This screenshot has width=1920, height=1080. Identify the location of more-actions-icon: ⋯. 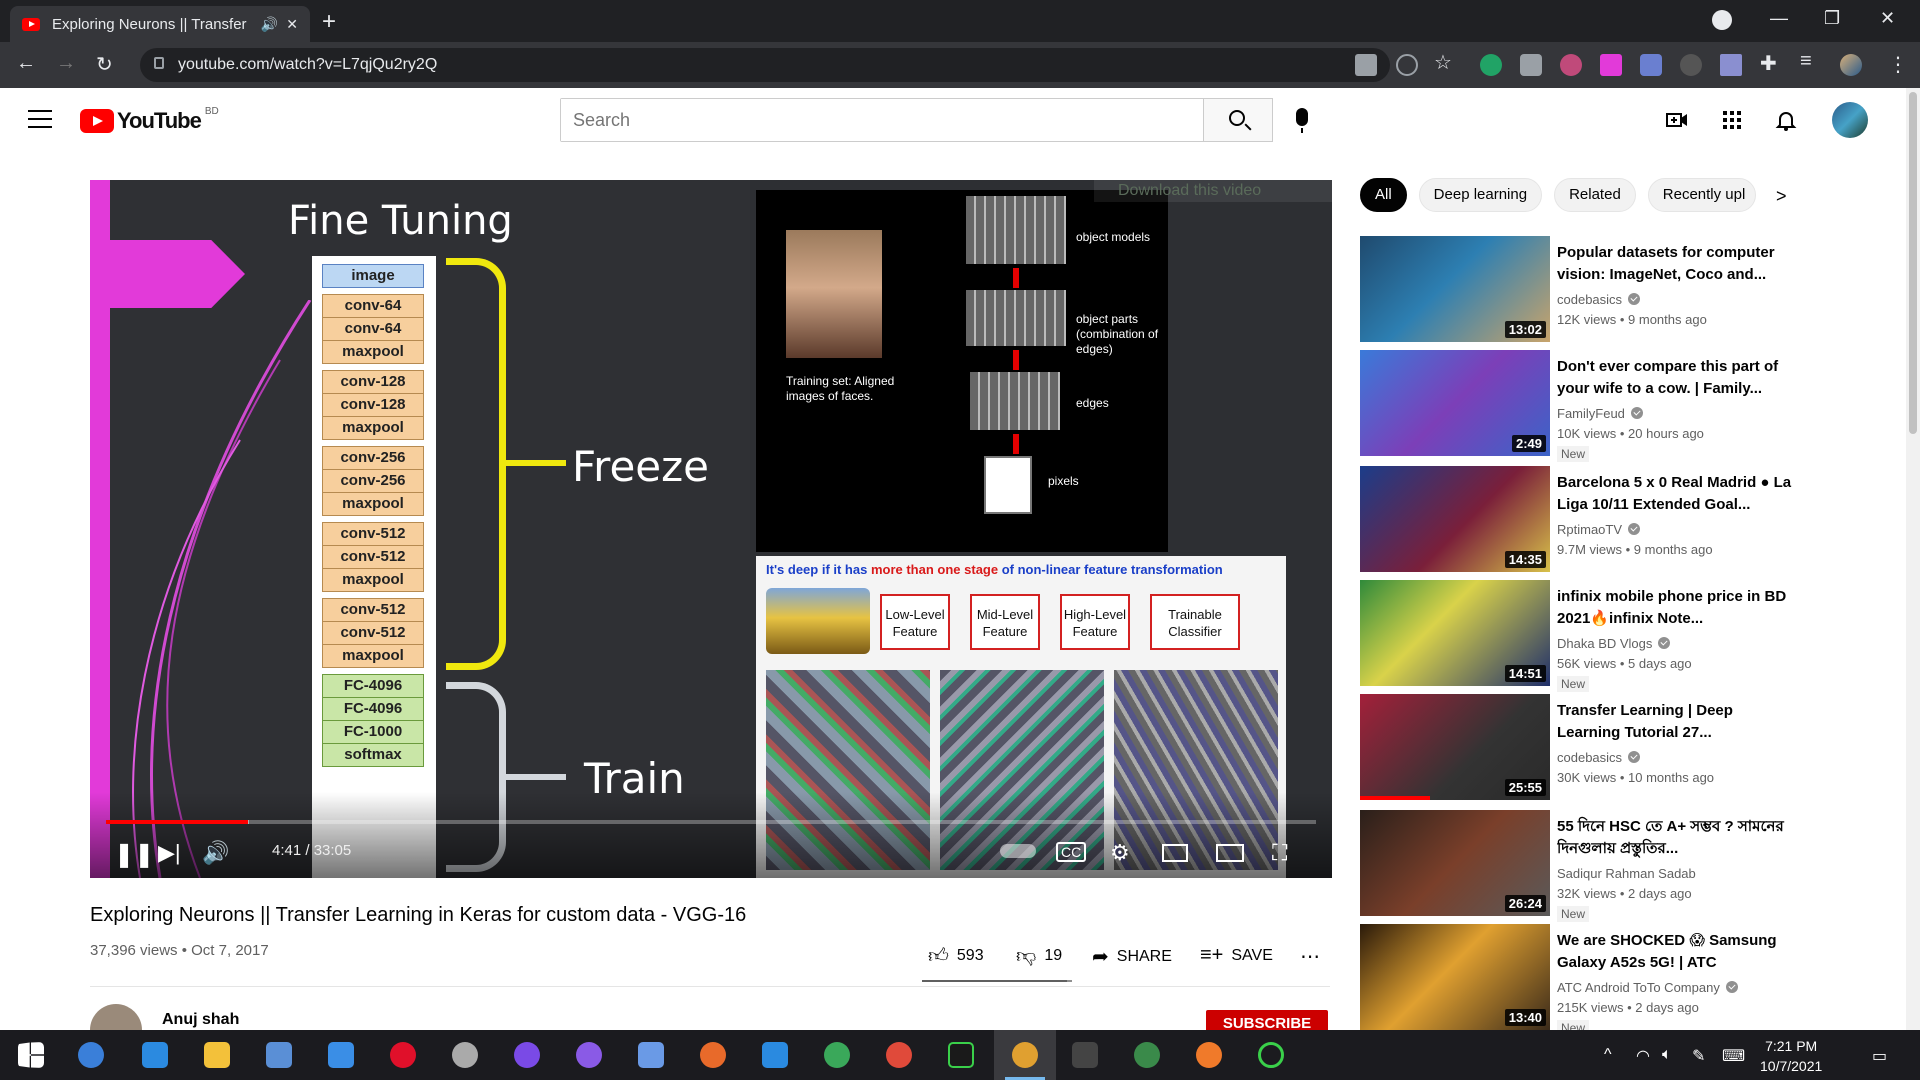
(1310, 956).